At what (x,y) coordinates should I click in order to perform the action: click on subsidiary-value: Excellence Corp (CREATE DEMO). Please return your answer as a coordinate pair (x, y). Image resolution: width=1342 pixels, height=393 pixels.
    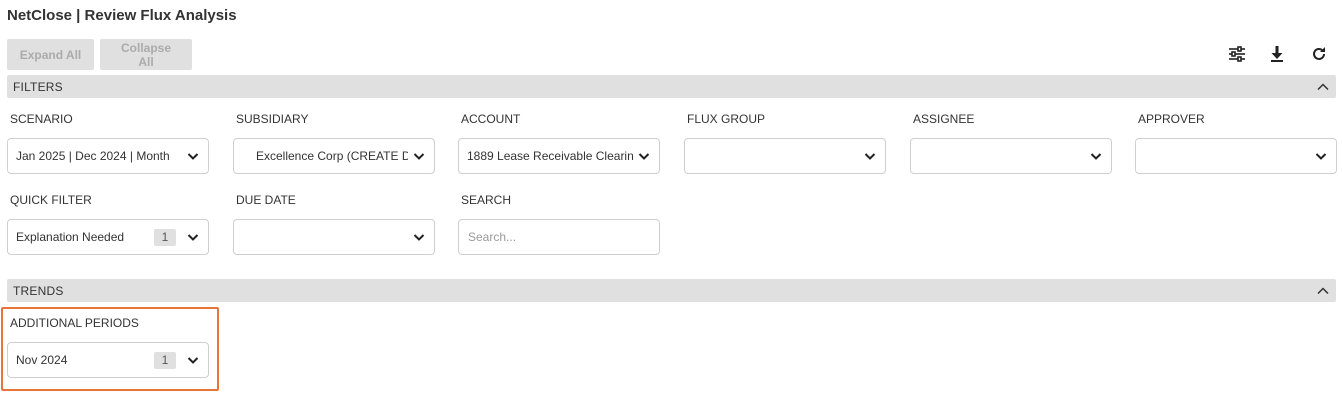
    Looking at the image, I should click on (332, 156).